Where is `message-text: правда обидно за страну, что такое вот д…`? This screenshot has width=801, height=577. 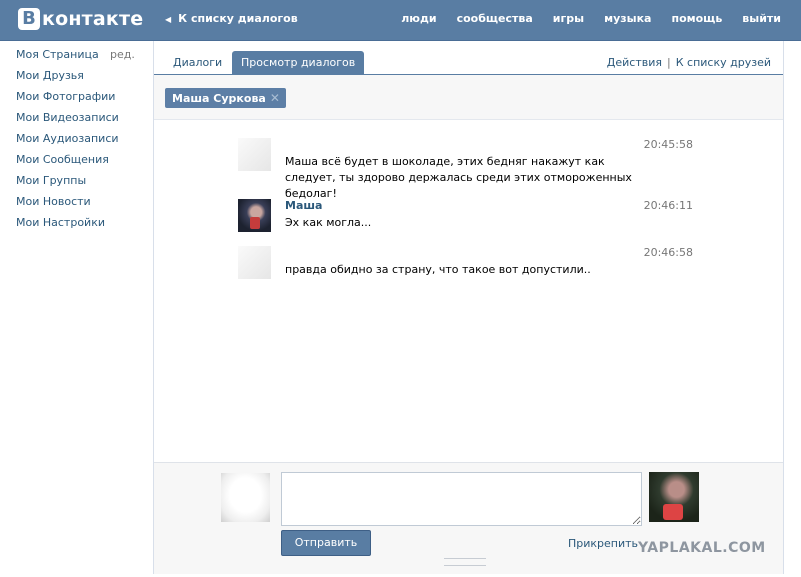
message-text: правда обидно за страну, что такое вот д… is located at coordinates (438, 269).